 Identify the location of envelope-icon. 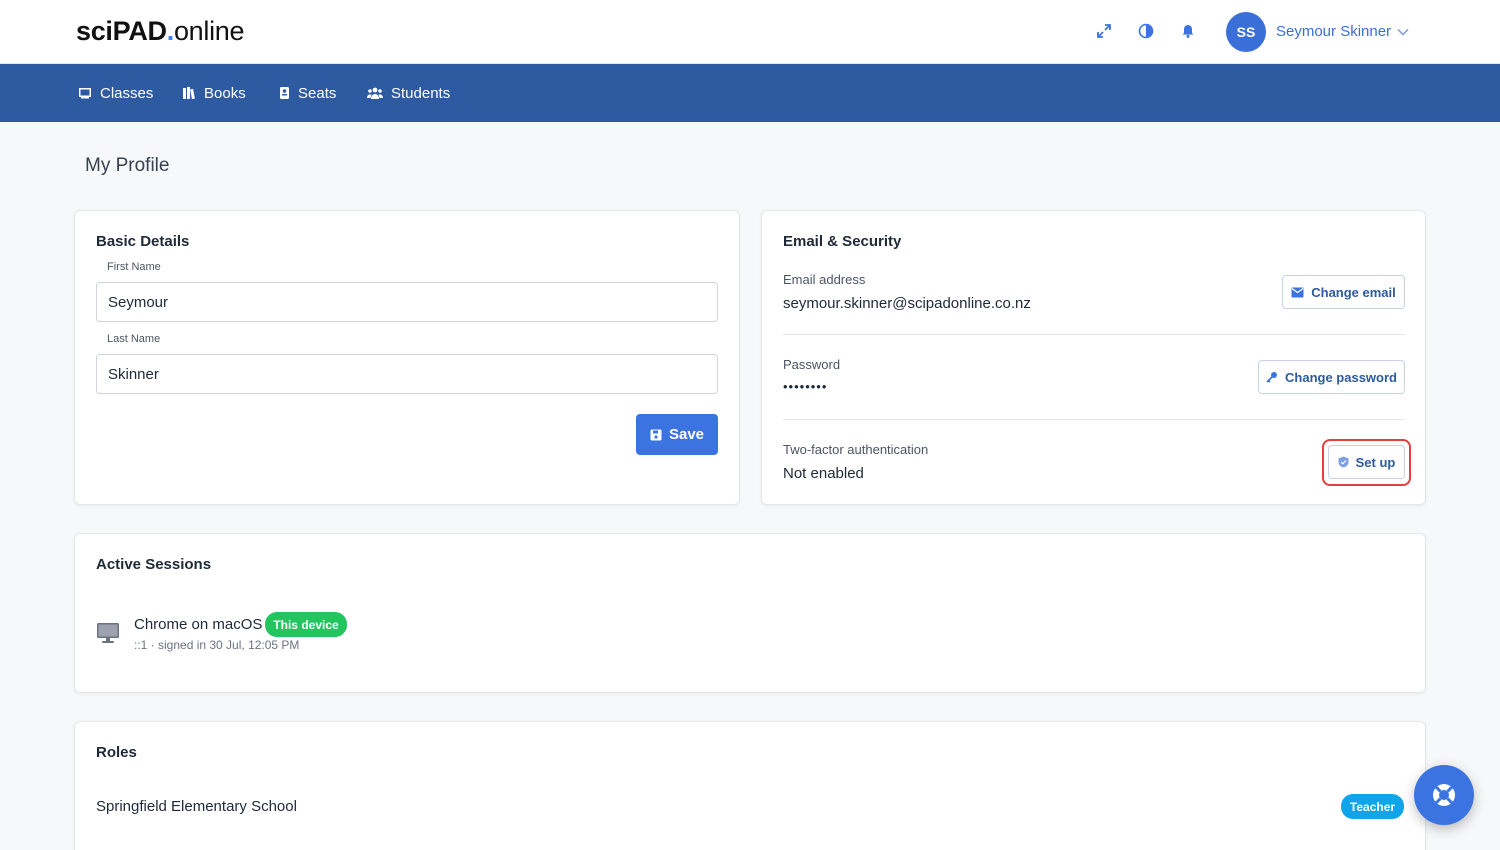
(1297, 292).